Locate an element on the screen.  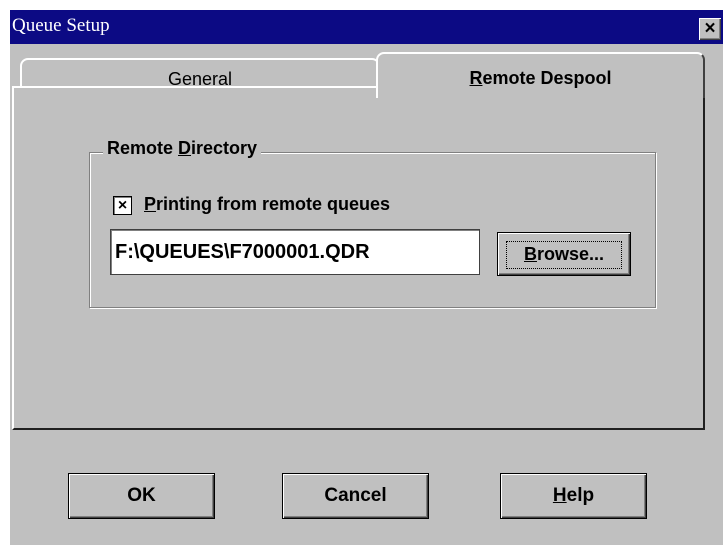
ok-button: OK is located at coordinates (141, 496).